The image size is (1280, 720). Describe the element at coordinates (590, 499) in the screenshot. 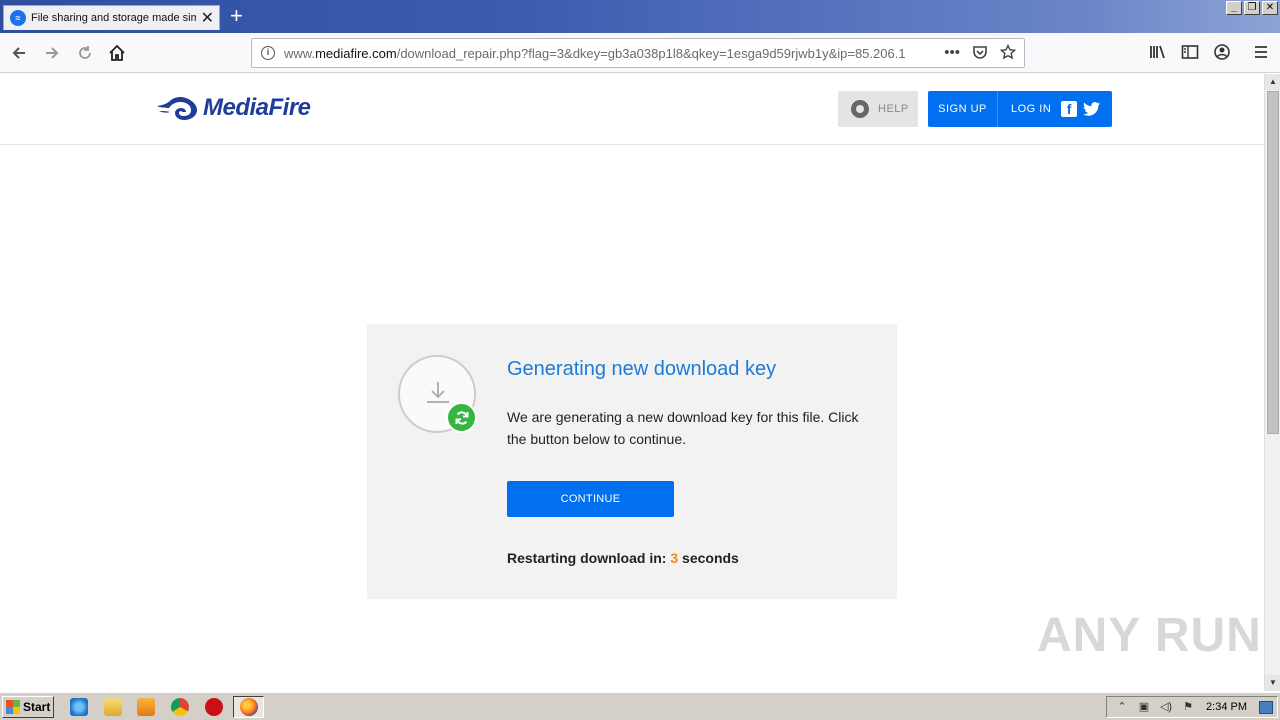

I see `continue-button: CONTINUE` at that location.